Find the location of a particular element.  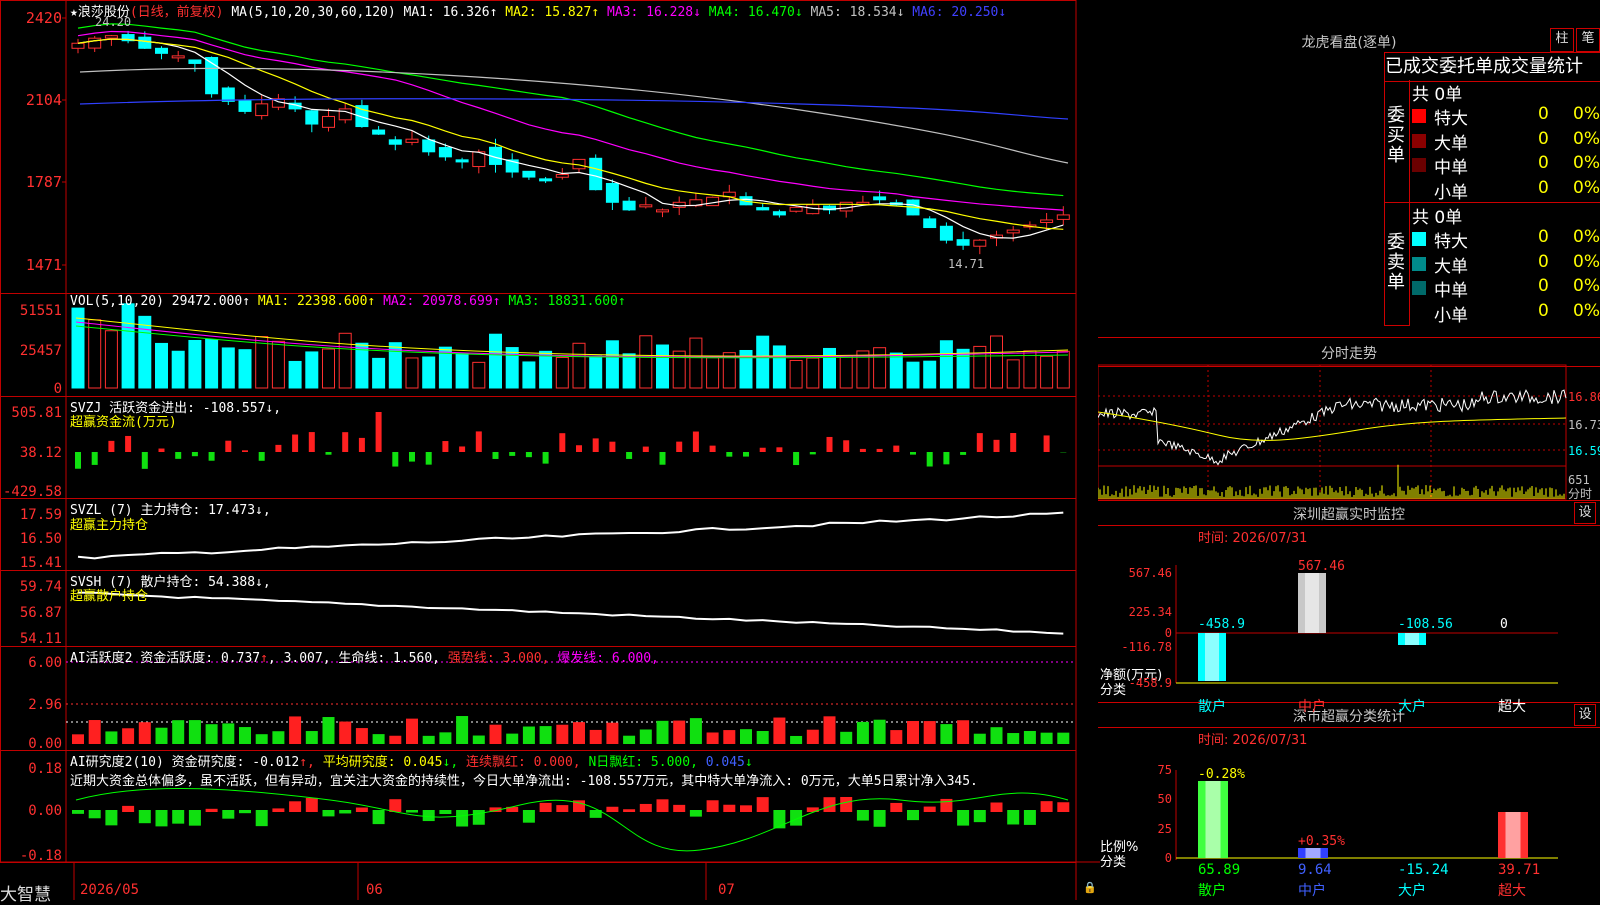

tick-label: 651 is located at coordinates (1579, 480).